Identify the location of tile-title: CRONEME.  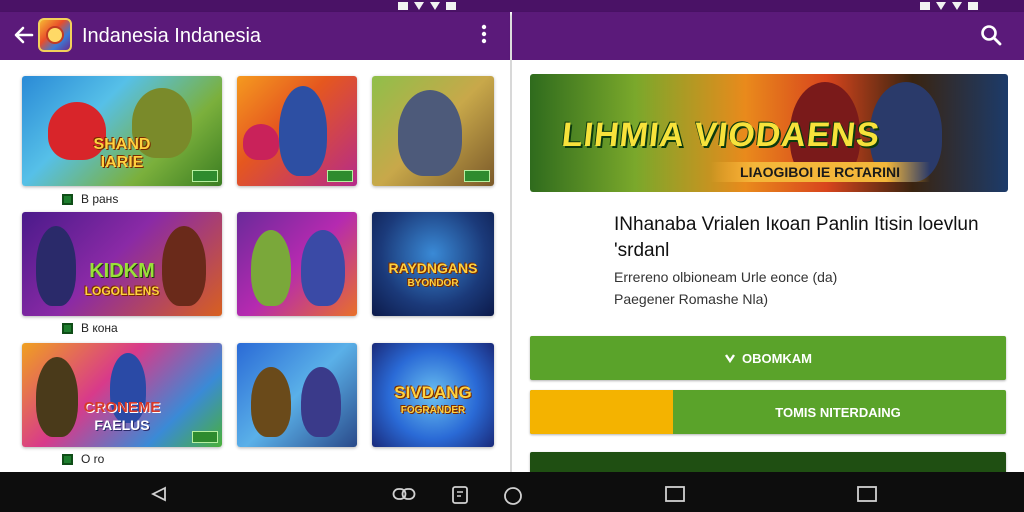
(122, 407).